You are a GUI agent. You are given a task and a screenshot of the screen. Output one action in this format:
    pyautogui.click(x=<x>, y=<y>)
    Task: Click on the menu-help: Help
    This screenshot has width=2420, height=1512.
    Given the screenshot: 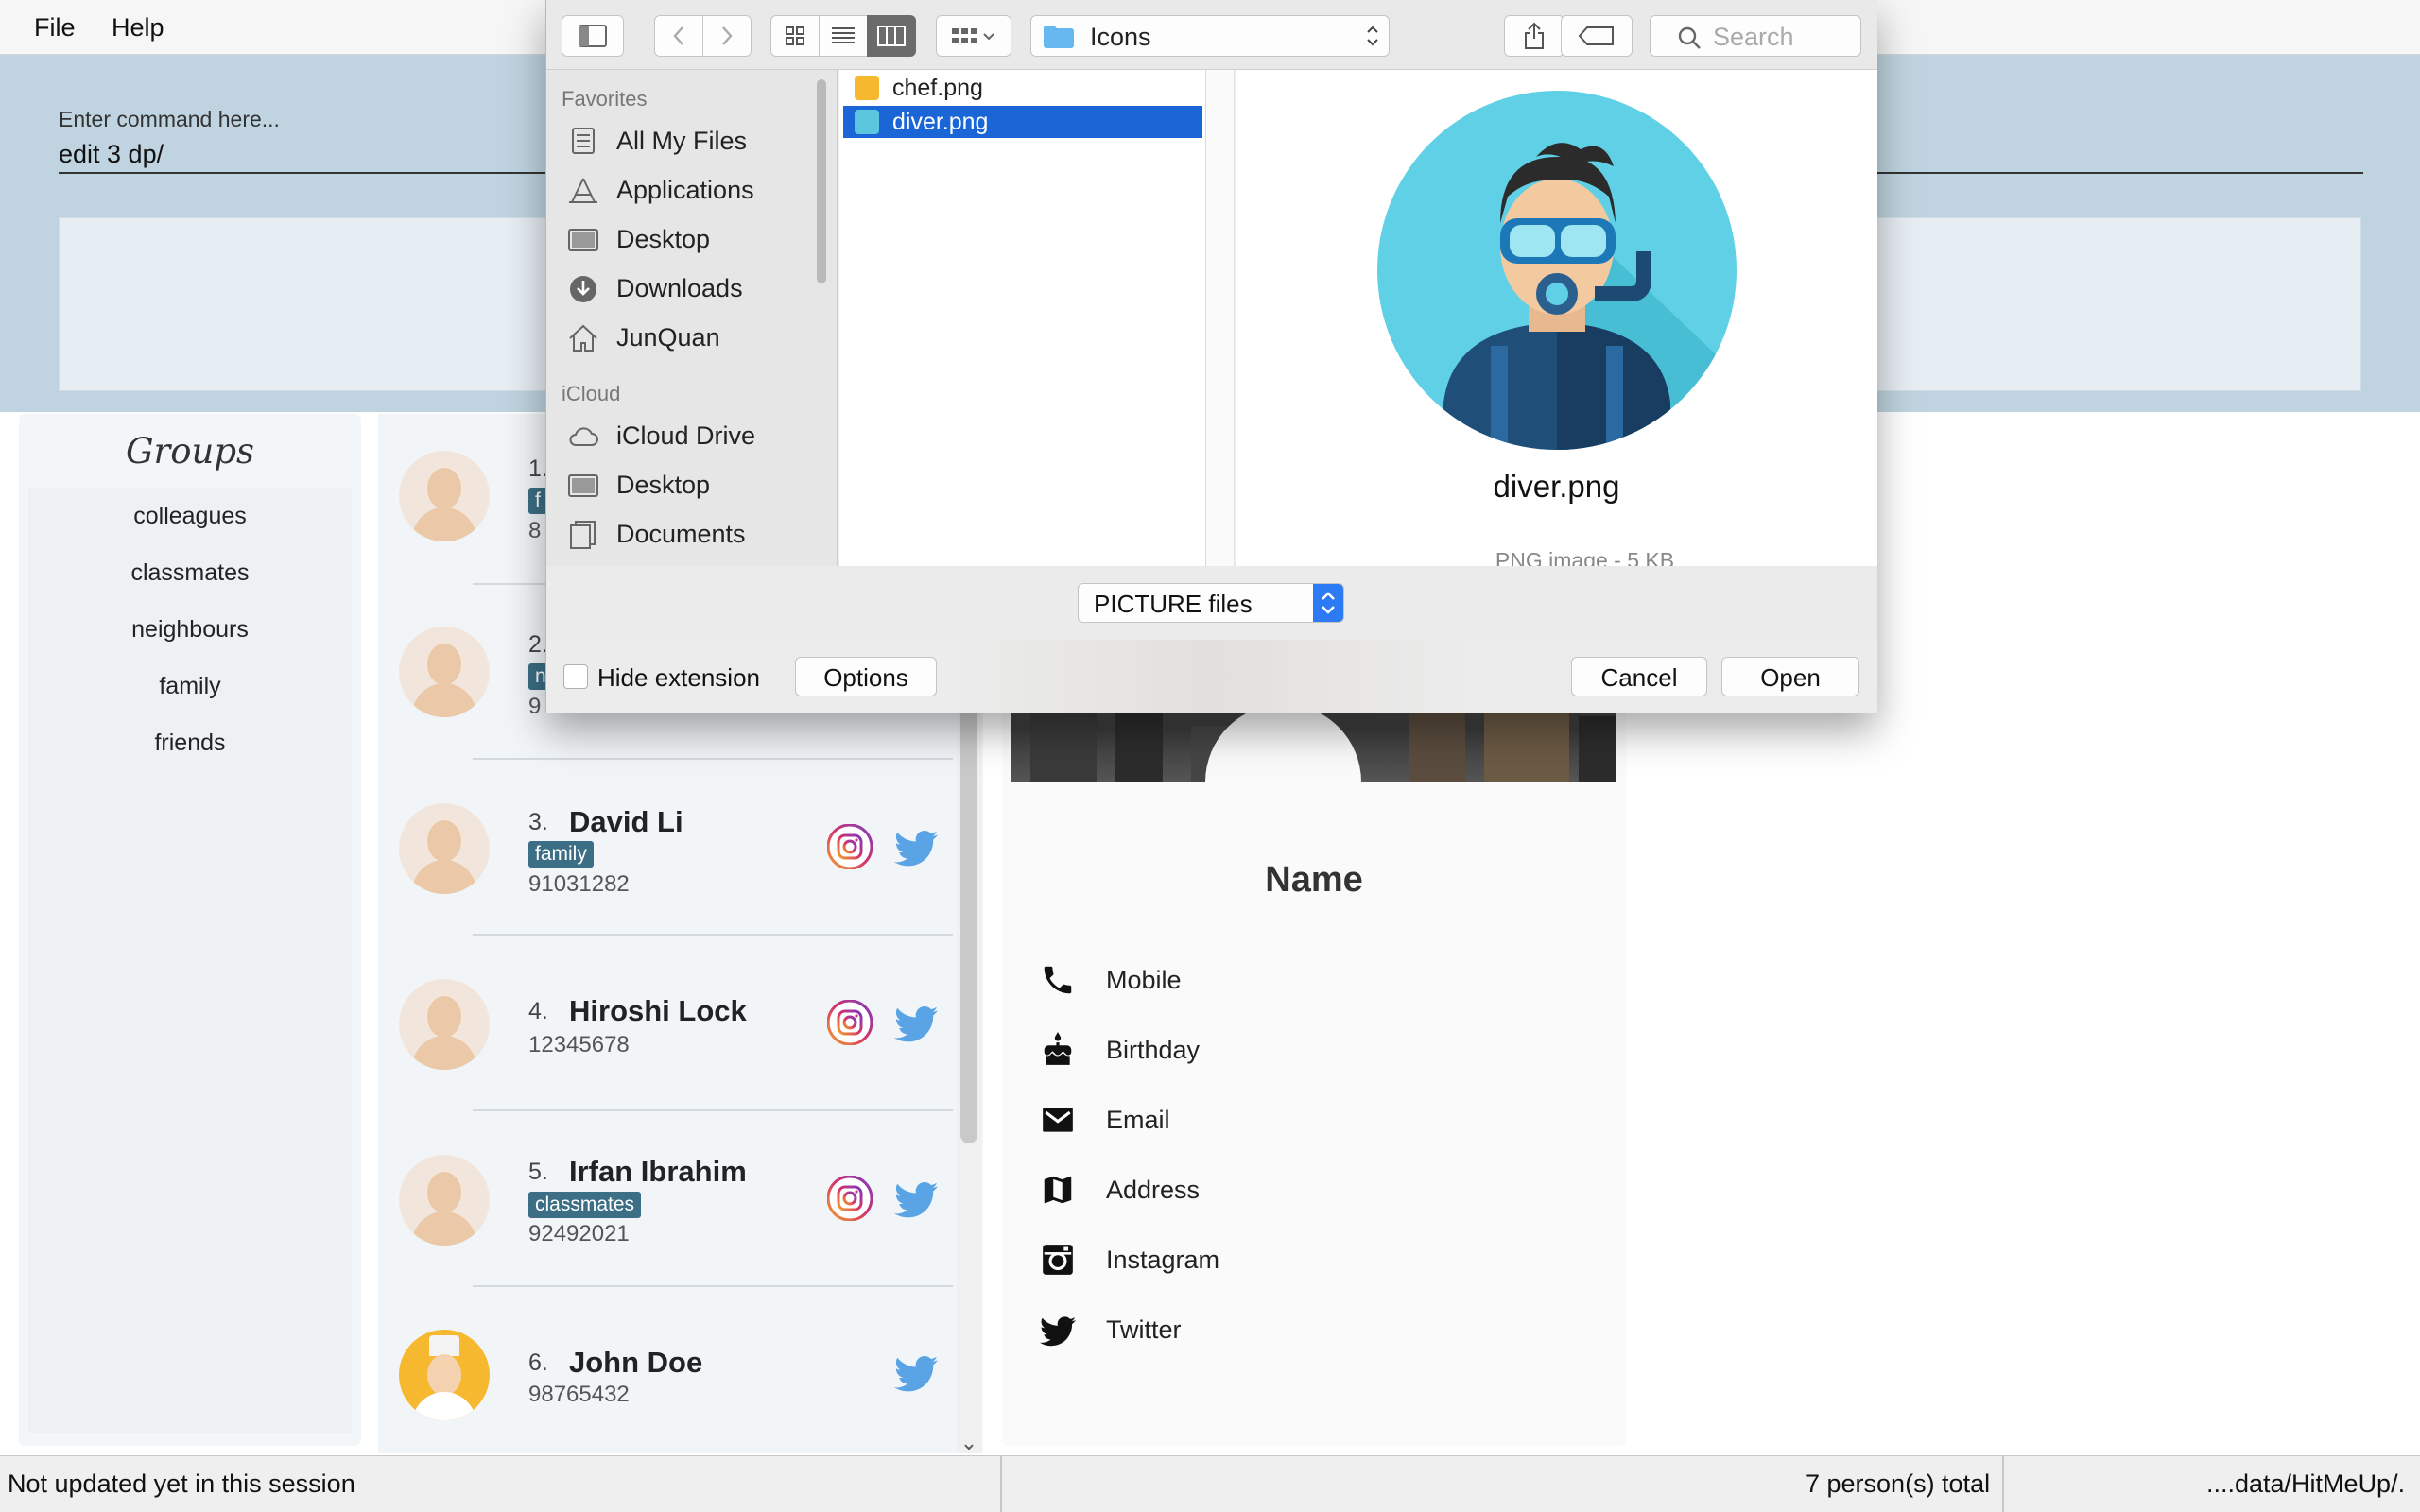 What is the action you would take?
    pyautogui.click(x=138, y=28)
    